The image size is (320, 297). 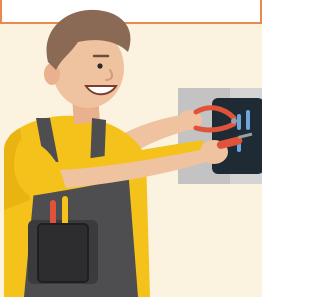 What do you see at coordinates (100, 66) in the screenshot?
I see `eye` at bounding box center [100, 66].